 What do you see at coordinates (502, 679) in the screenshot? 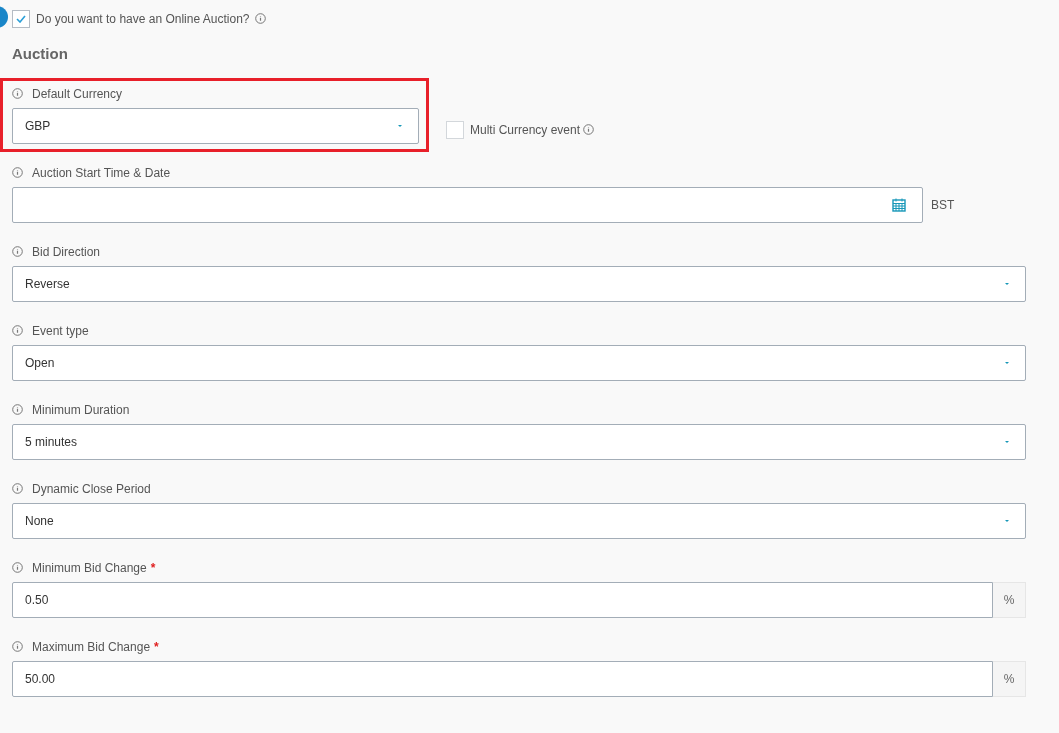
I see `input-field: 50.00` at bounding box center [502, 679].